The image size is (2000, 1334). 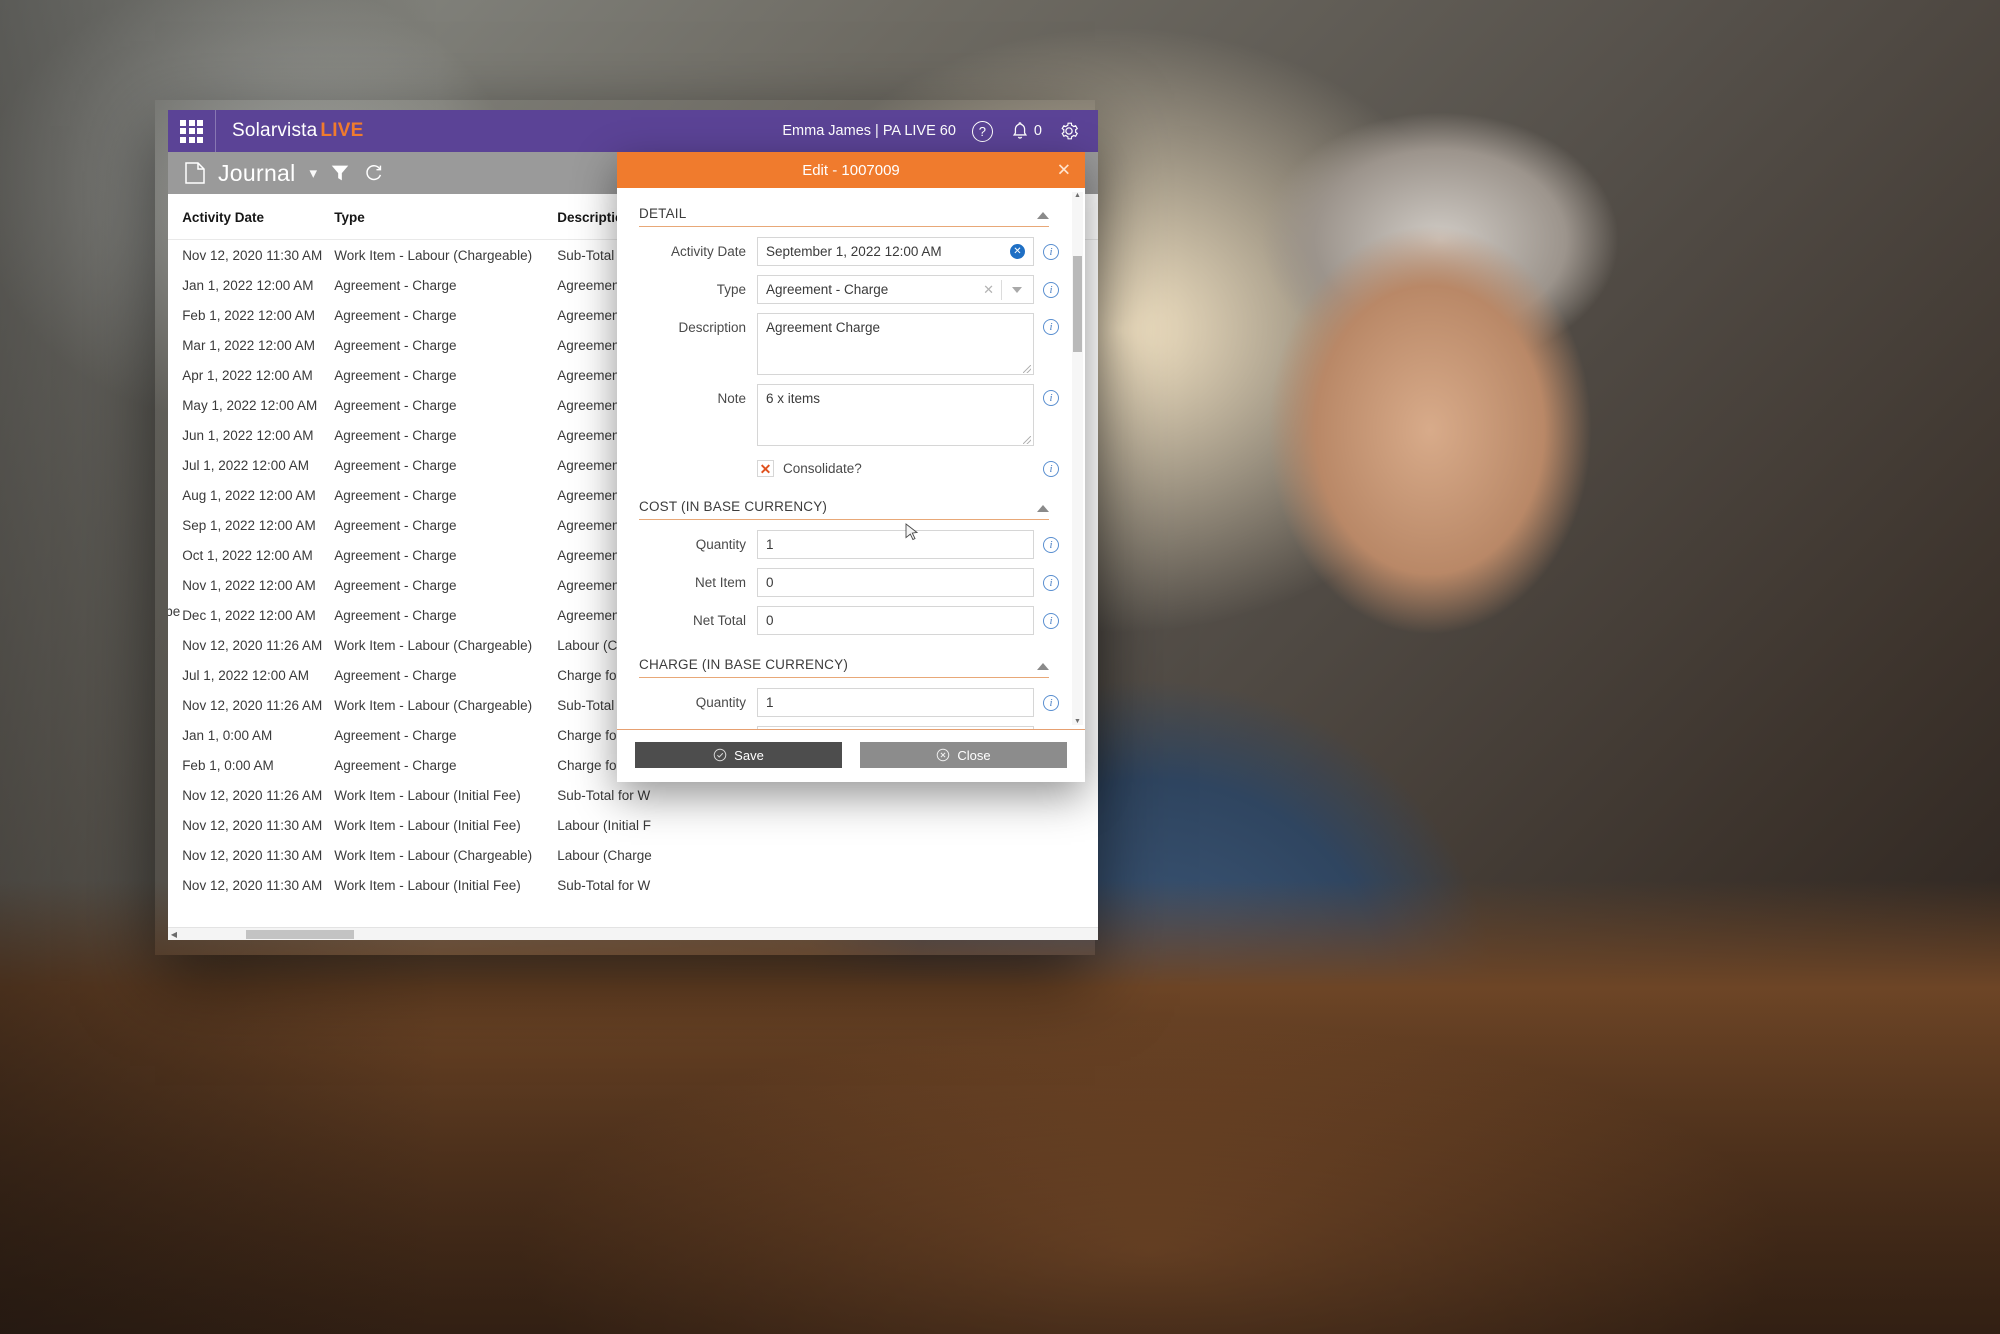 I want to click on close-icon: ✕, so click(x=1064, y=170).